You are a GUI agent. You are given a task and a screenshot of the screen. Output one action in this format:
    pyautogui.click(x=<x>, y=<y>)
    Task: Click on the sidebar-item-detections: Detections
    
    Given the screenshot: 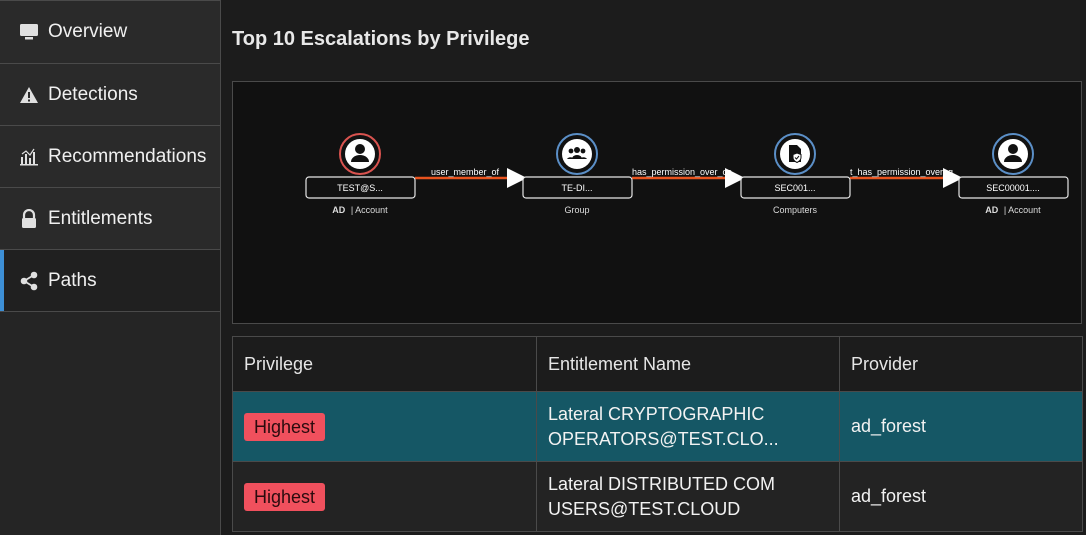 What is the action you would take?
    pyautogui.click(x=110, y=95)
    